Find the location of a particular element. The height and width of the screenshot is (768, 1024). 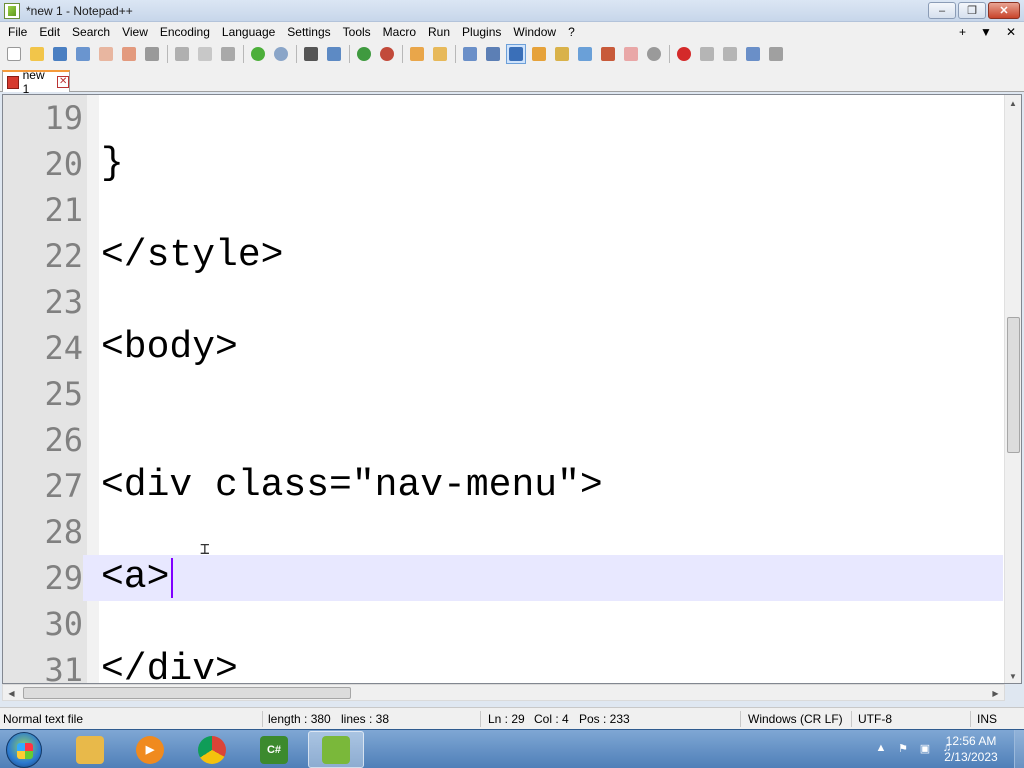

record-macro-button is located at coordinates (684, 54).